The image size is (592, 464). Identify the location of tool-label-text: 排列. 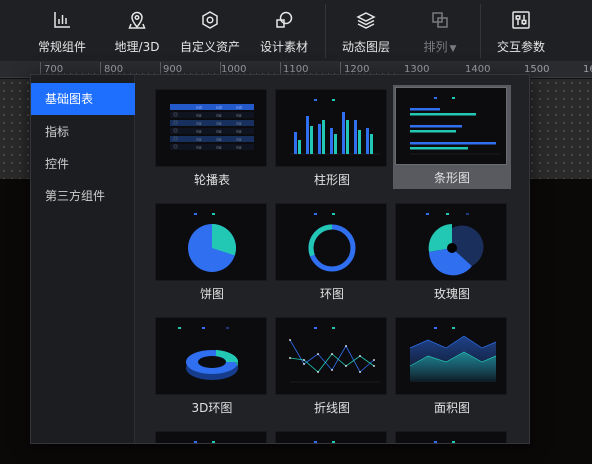
(435, 47).